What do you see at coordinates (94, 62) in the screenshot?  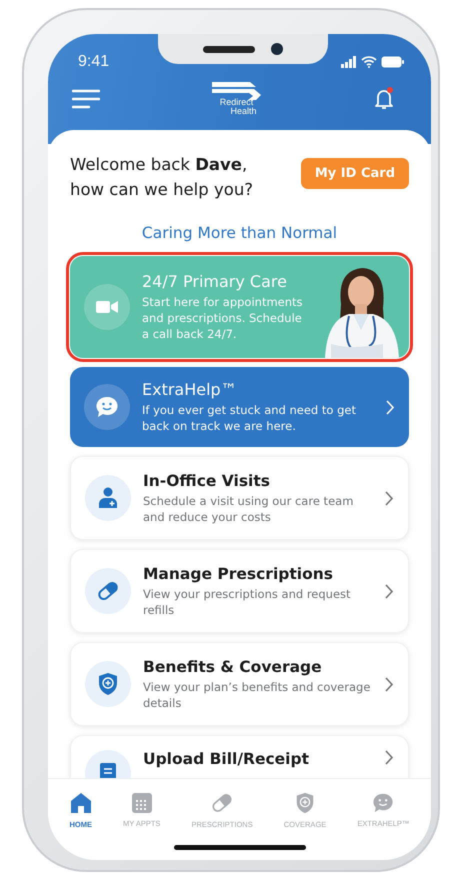 I see `status-time: 9:41` at bounding box center [94, 62].